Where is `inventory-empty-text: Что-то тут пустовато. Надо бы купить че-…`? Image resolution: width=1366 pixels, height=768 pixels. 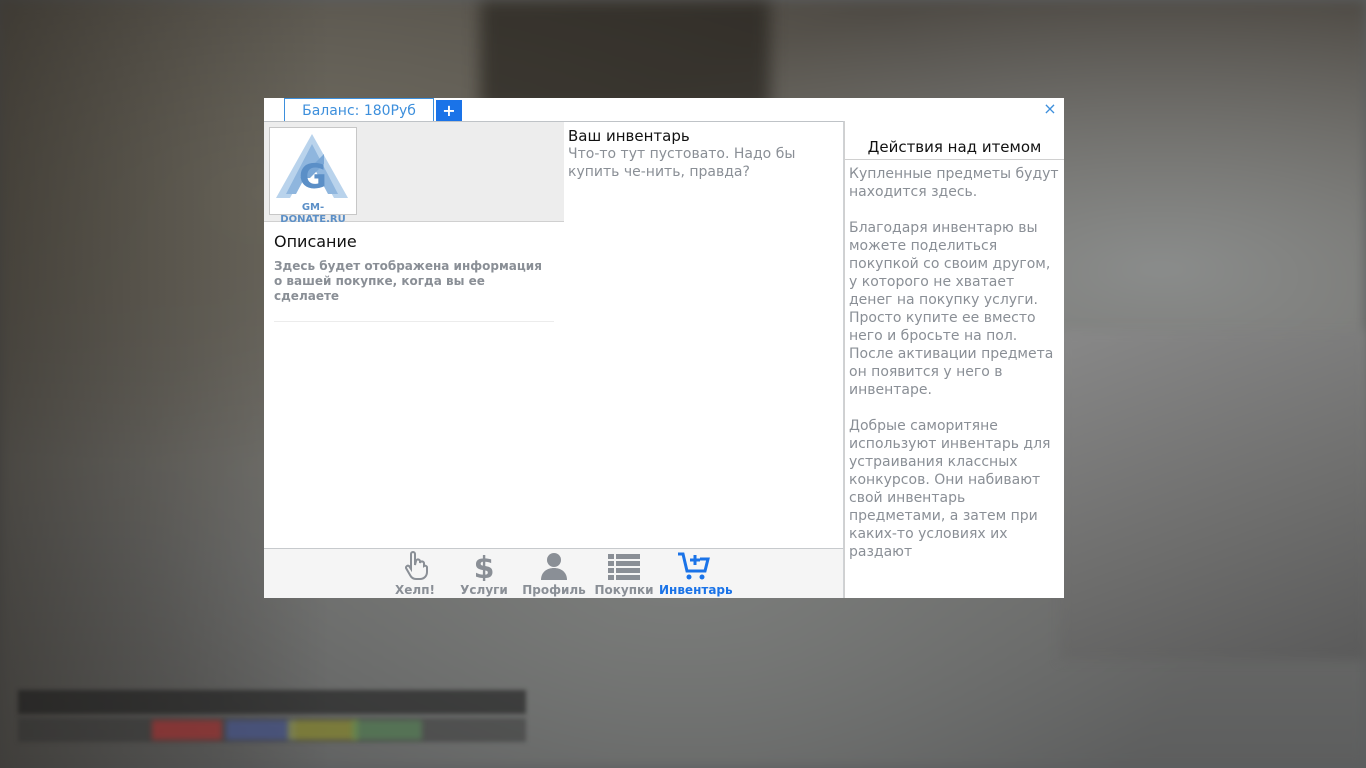
inventory-empty-text: Что-то тут пустовато. Надо бы купить че-… is located at coordinates (682, 163).